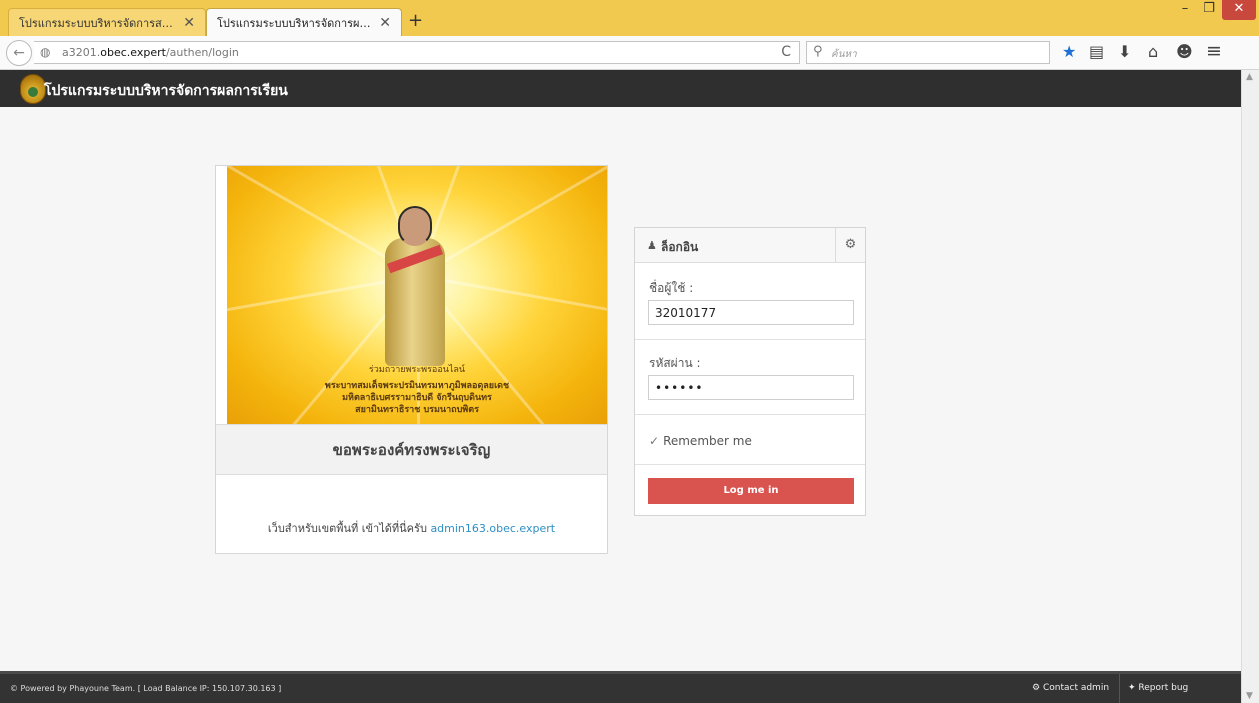  What do you see at coordinates (417, 410) in the screenshot?
I see `banner-line-4: สยามินทราธิราช บรมนาถบพิตร` at bounding box center [417, 410].